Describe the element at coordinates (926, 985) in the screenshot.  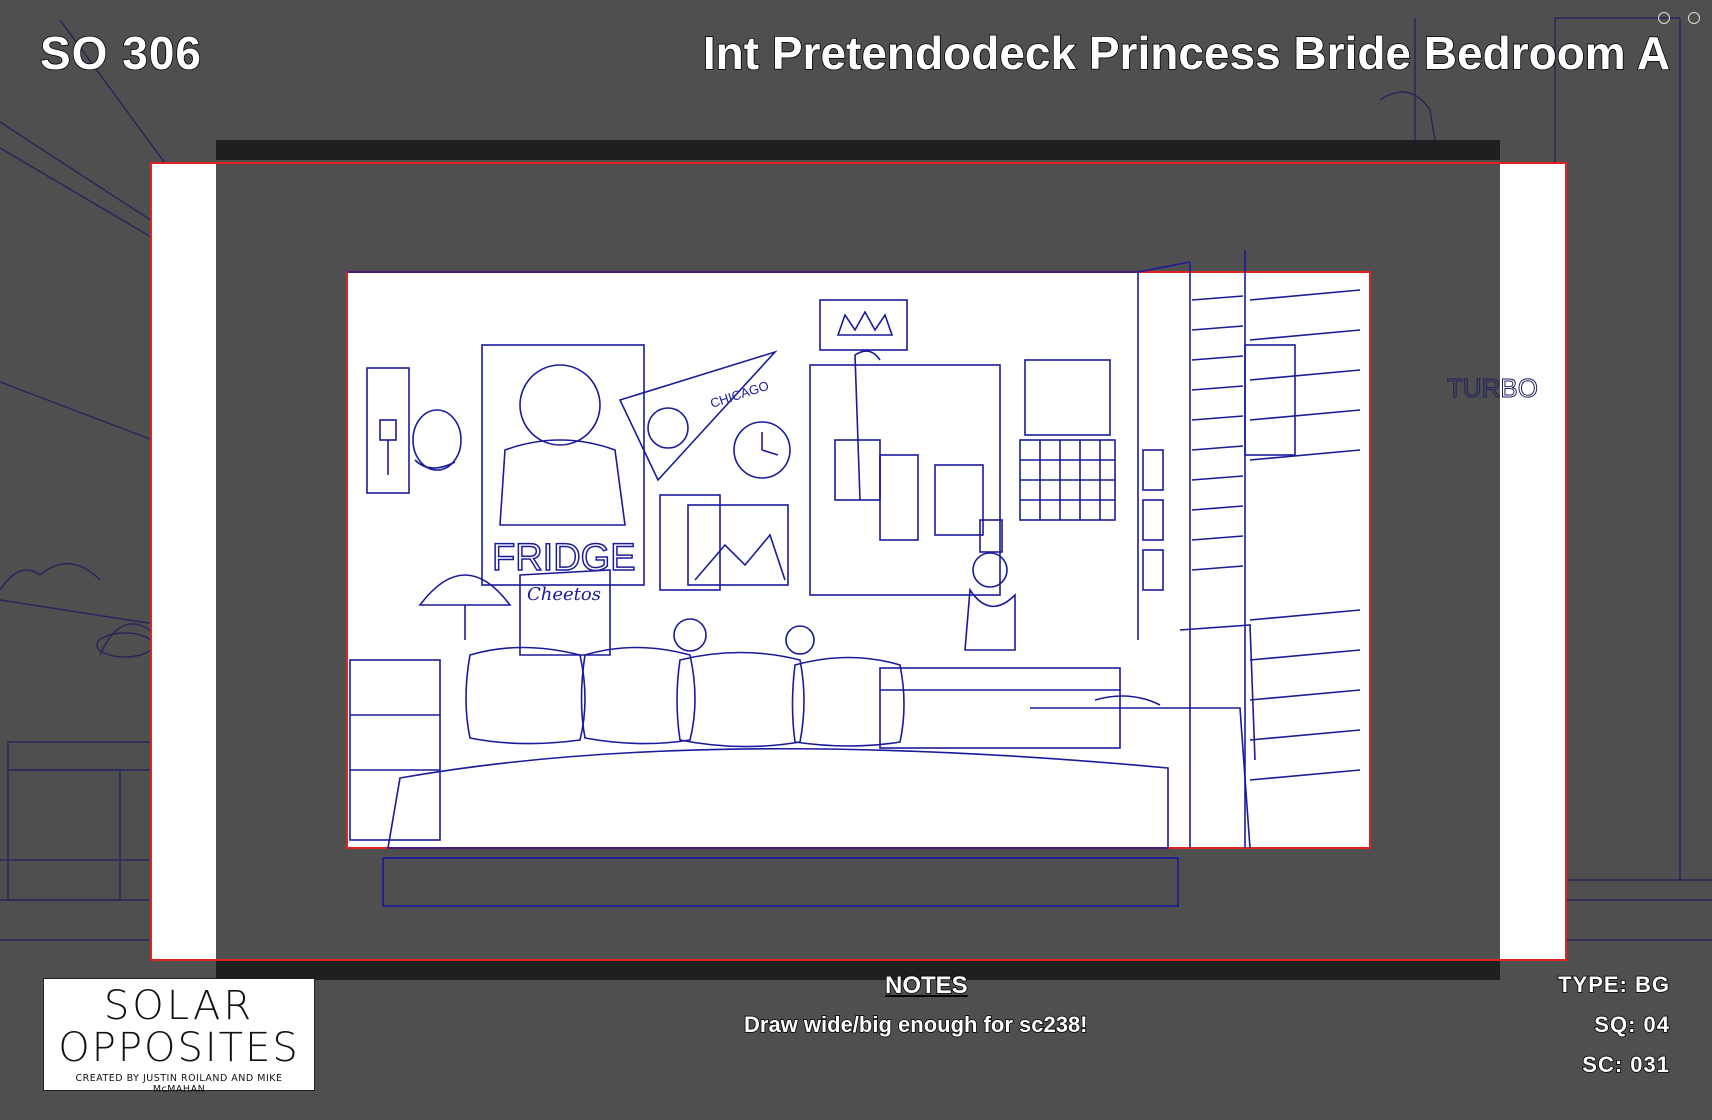
I see `notes-heading: NOTES` at that location.